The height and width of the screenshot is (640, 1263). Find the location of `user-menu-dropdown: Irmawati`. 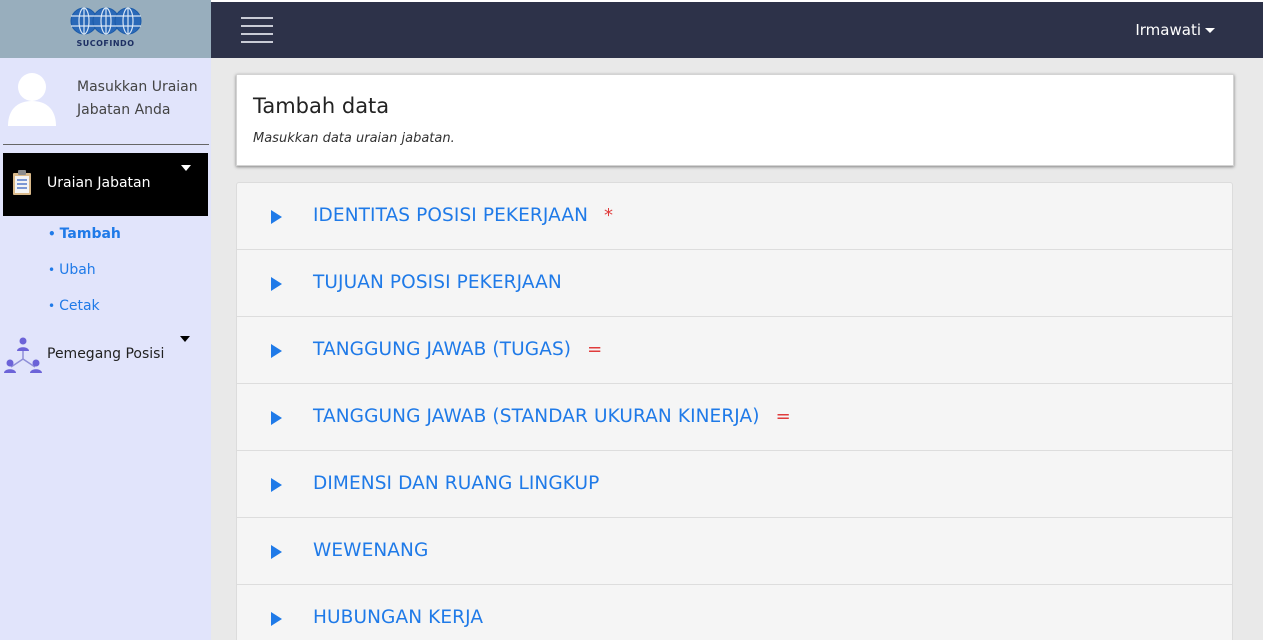

user-menu-dropdown: Irmawati is located at coordinates (1175, 30).